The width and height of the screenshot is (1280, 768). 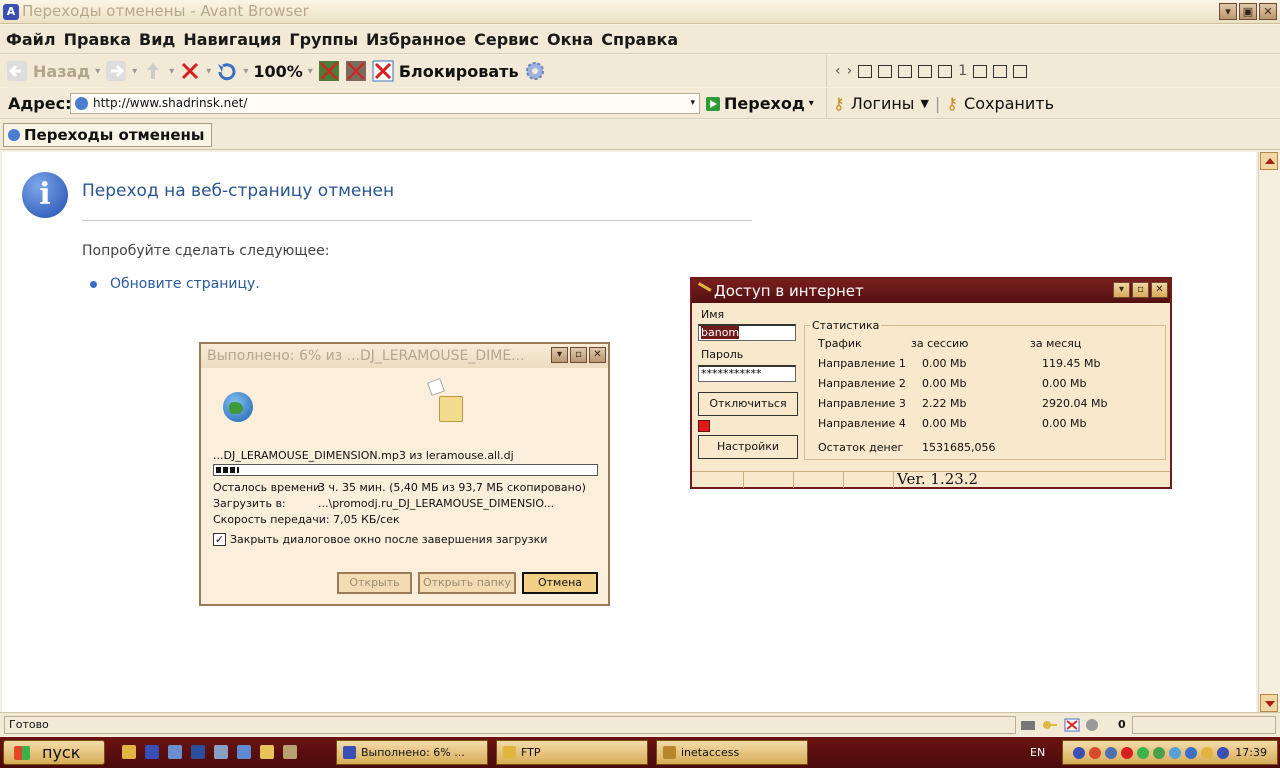 What do you see at coordinates (1127, 753) in the screenshot?
I see `alert-tray-icon` at bounding box center [1127, 753].